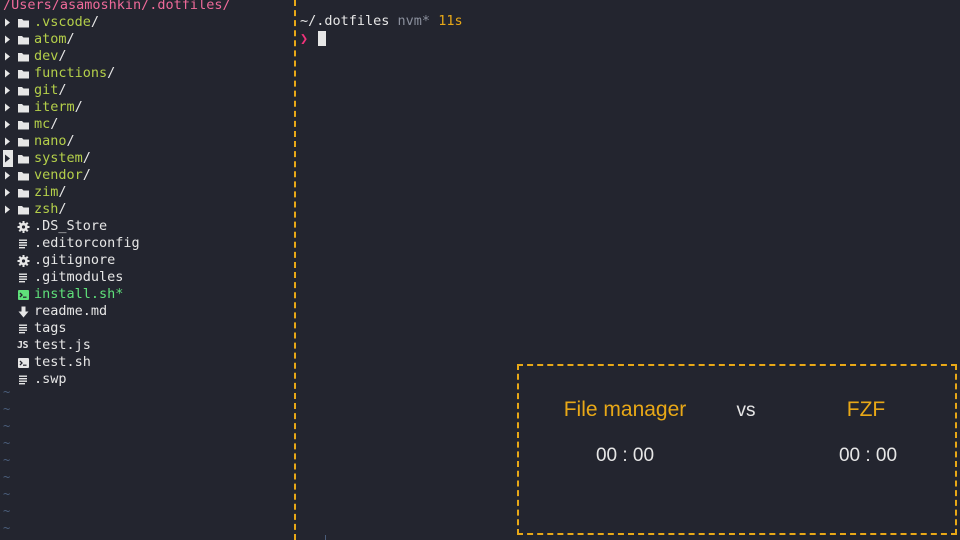 The height and width of the screenshot is (540, 960). Describe the element at coordinates (147, 345) in the screenshot. I see `file-row: JS test.js` at that location.